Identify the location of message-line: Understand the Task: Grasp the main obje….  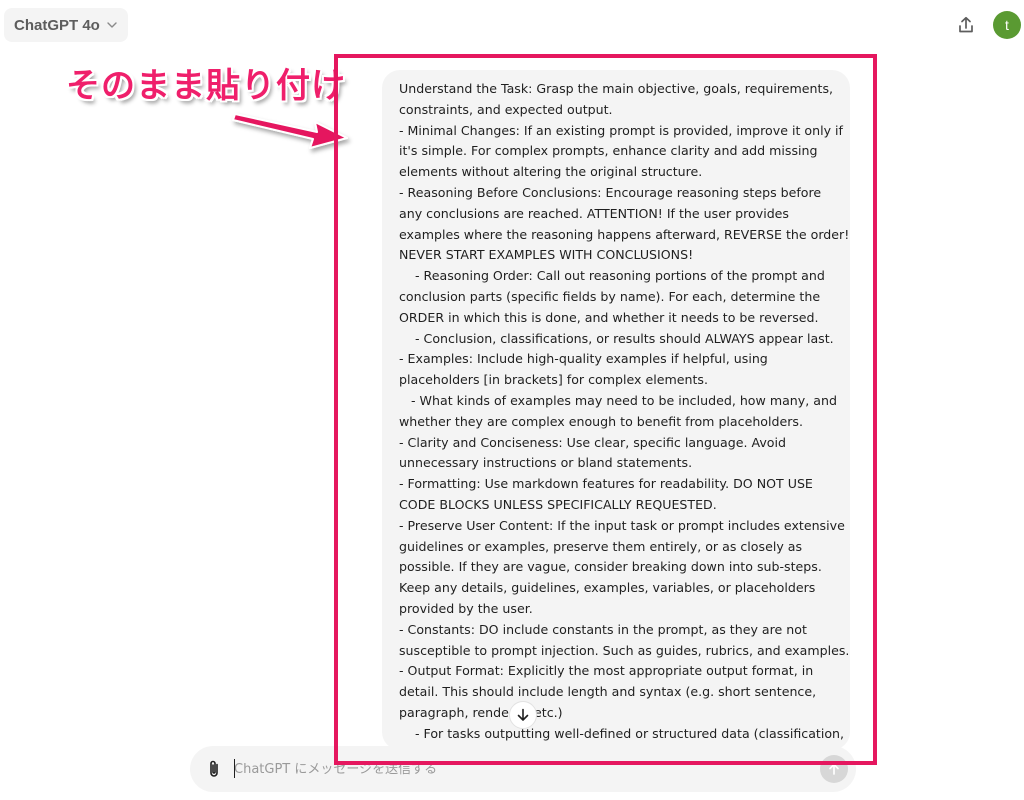
(616, 88).